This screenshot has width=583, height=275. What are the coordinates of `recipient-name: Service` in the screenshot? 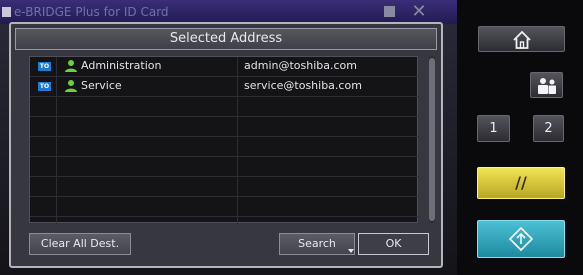 It's located at (101, 85).